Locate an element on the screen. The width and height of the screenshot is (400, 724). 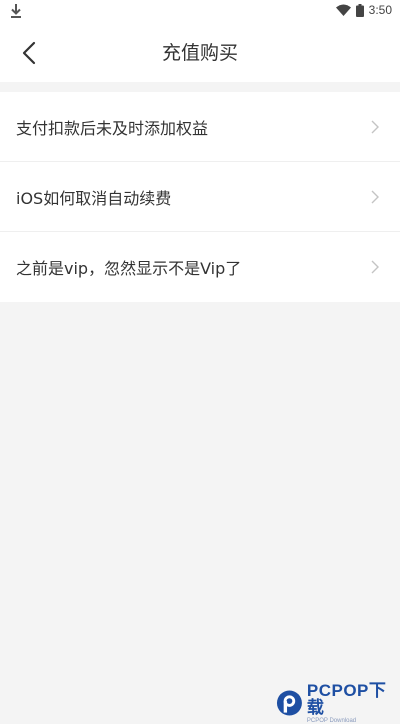
battery-icon is located at coordinates (359, 10).